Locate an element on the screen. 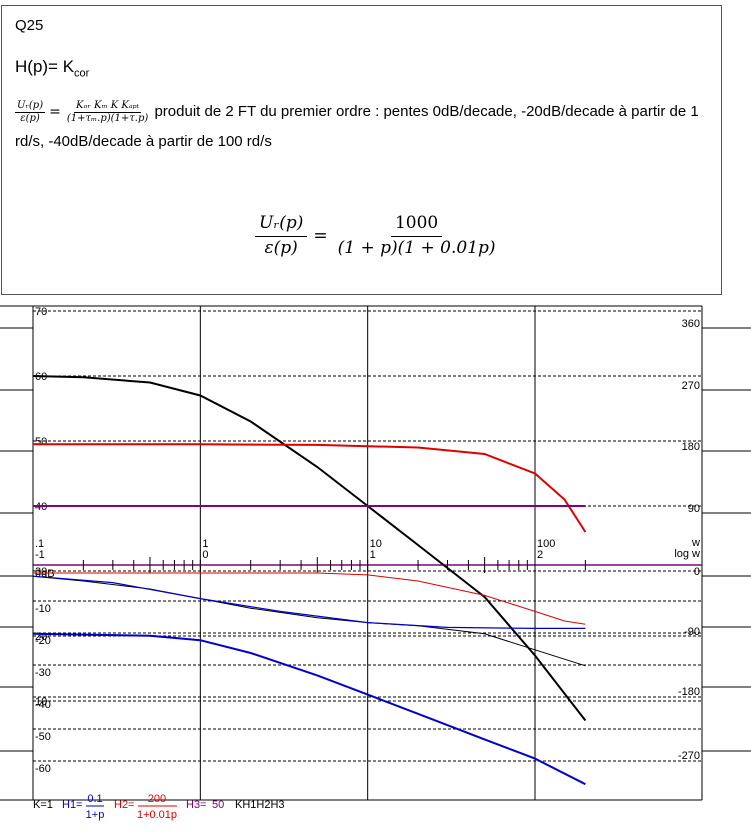 The width and height of the screenshot is (751, 834). eq2-equals: = is located at coordinates (320, 236).